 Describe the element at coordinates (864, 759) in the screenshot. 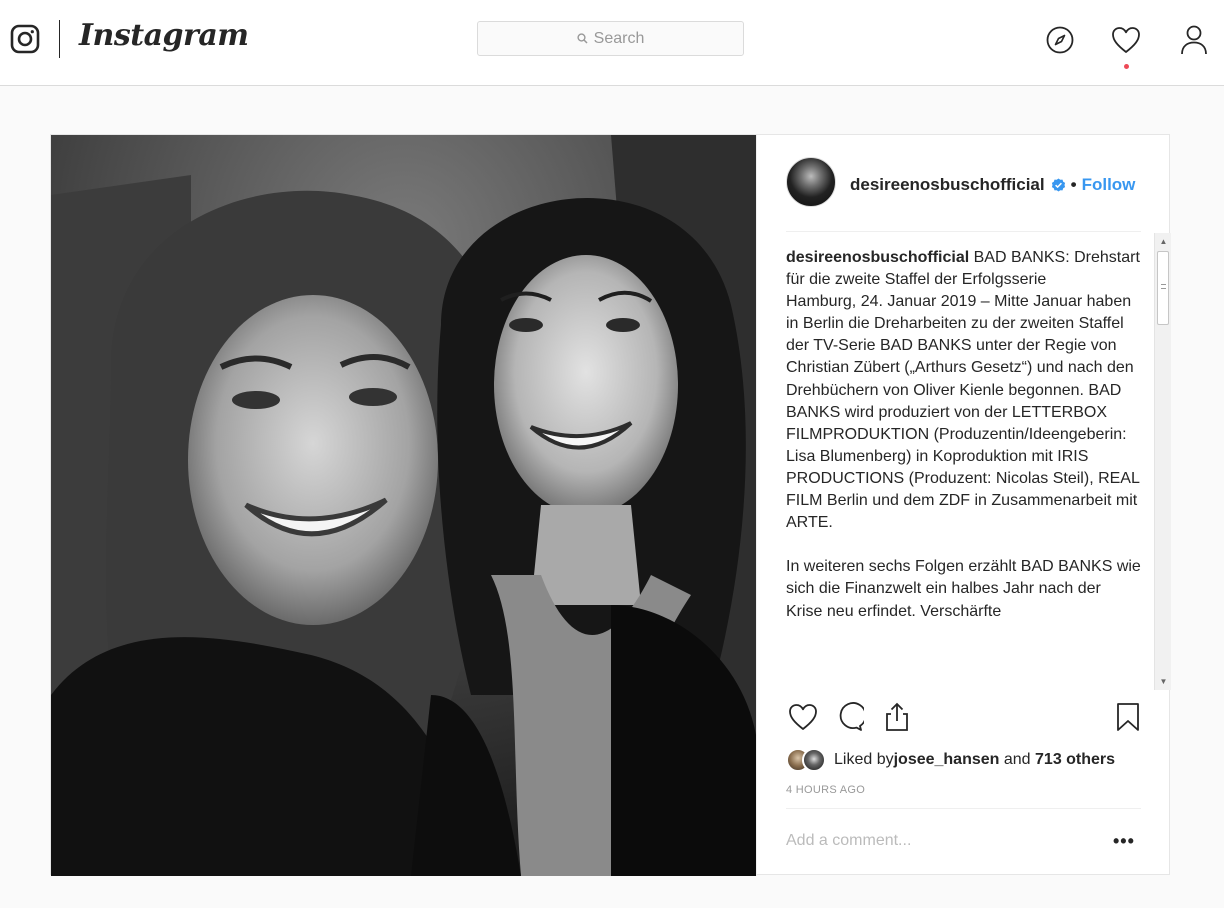

I see `likes-prefix: Liked by` at that location.